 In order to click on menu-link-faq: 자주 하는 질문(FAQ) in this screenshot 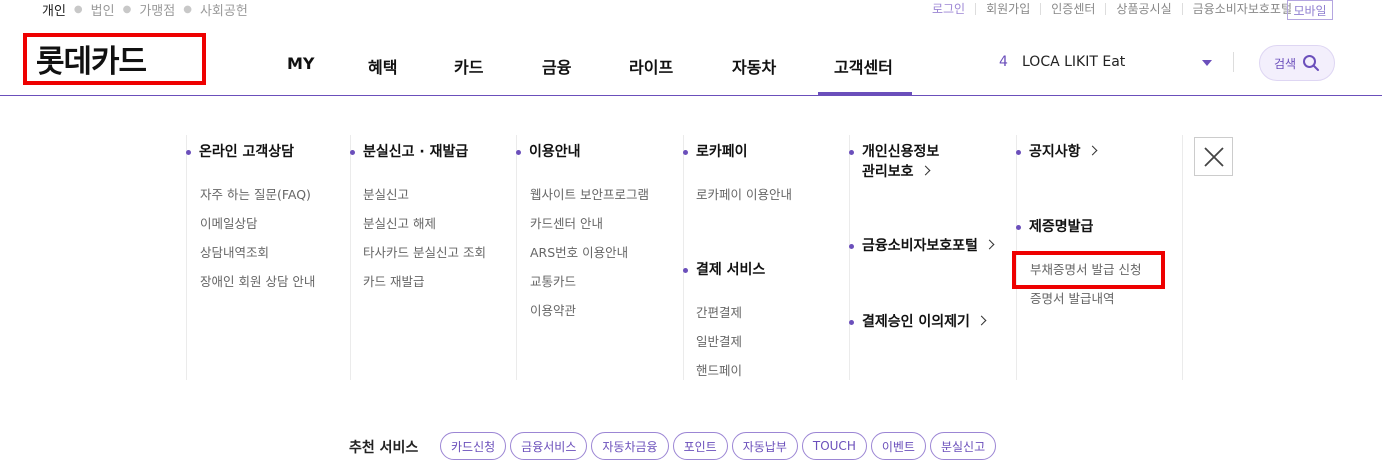, I will do `click(255, 195)`.